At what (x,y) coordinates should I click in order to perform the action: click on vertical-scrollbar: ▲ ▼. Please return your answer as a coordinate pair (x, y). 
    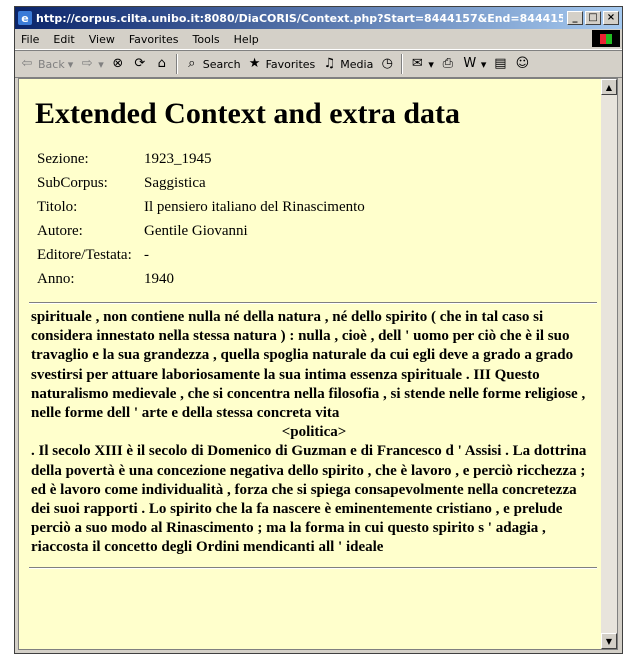
    Looking at the image, I should click on (609, 364).